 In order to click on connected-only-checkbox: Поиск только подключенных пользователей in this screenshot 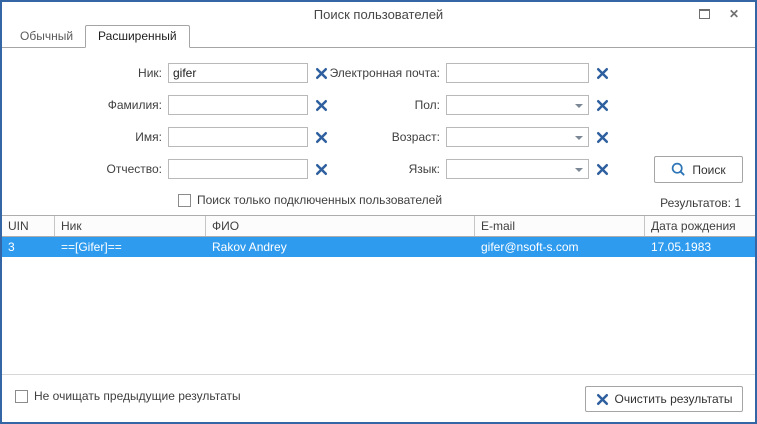, I will do `click(310, 200)`.